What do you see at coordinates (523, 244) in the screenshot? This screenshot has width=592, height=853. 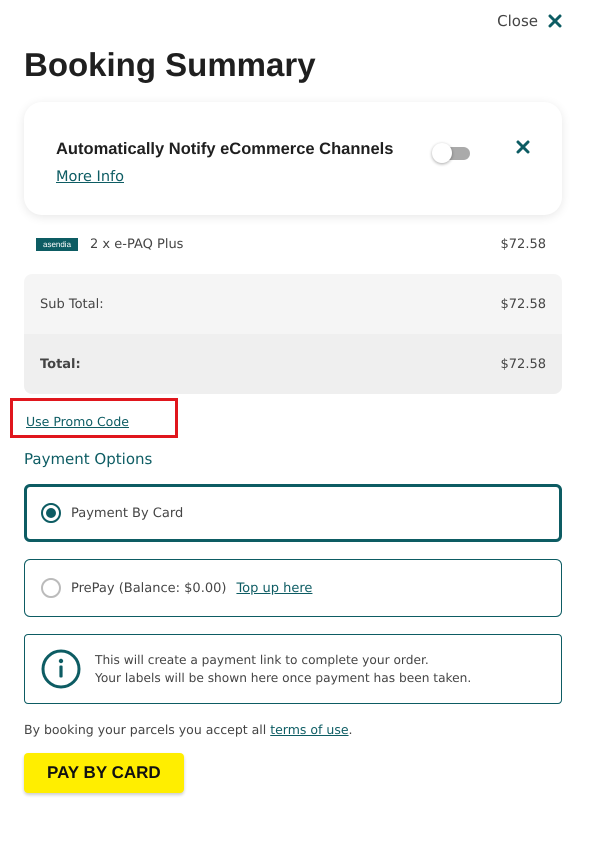 I see `item-price: $72.58` at bounding box center [523, 244].